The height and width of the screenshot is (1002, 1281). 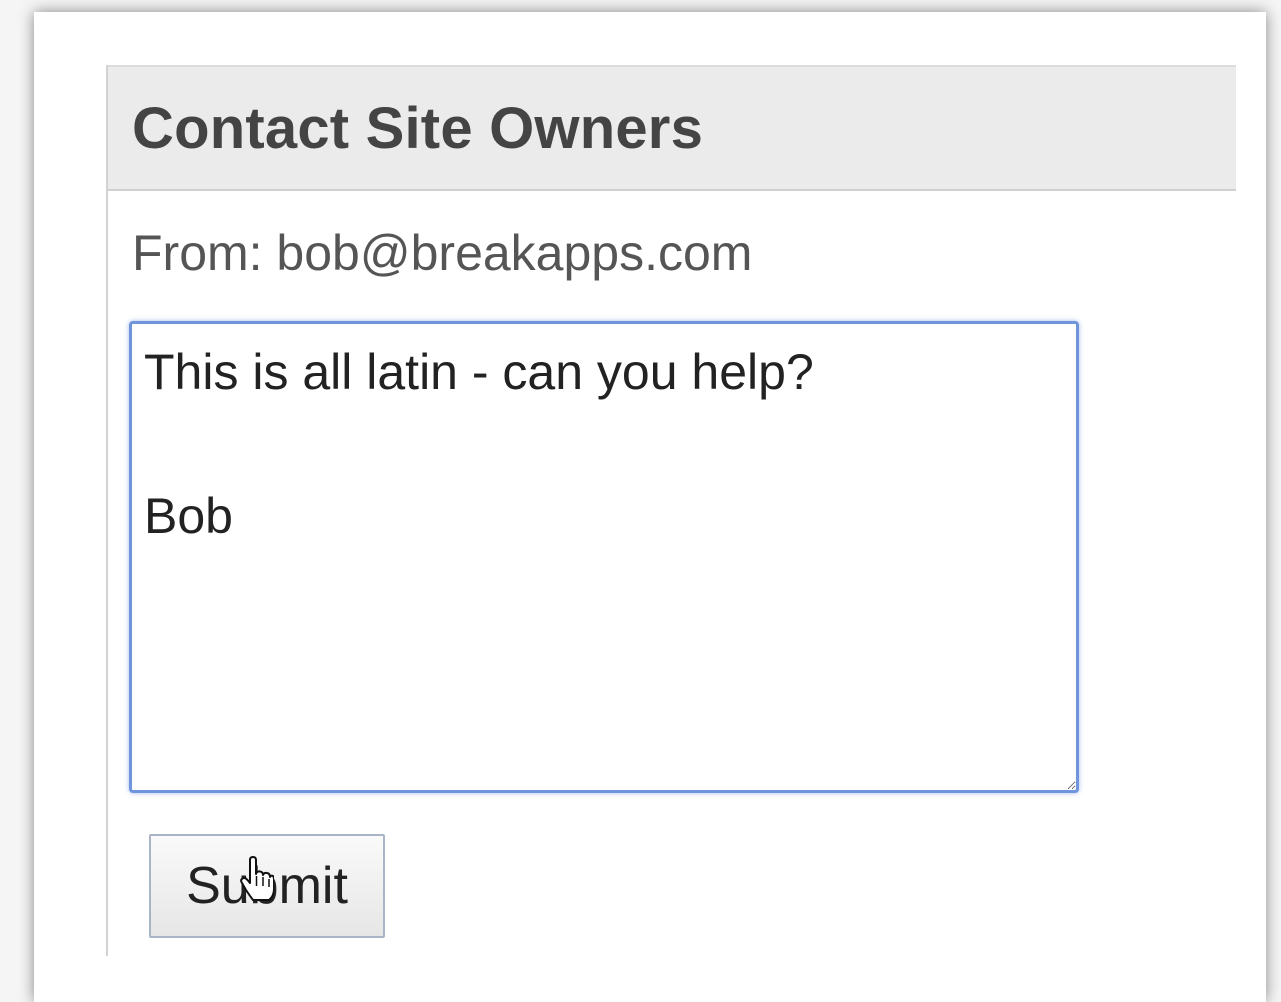 What do you see at coordinates (442, 253) in the screenshot?
I see `from-address: From: bob@breakapps.com` at bounding box center [442, 253].